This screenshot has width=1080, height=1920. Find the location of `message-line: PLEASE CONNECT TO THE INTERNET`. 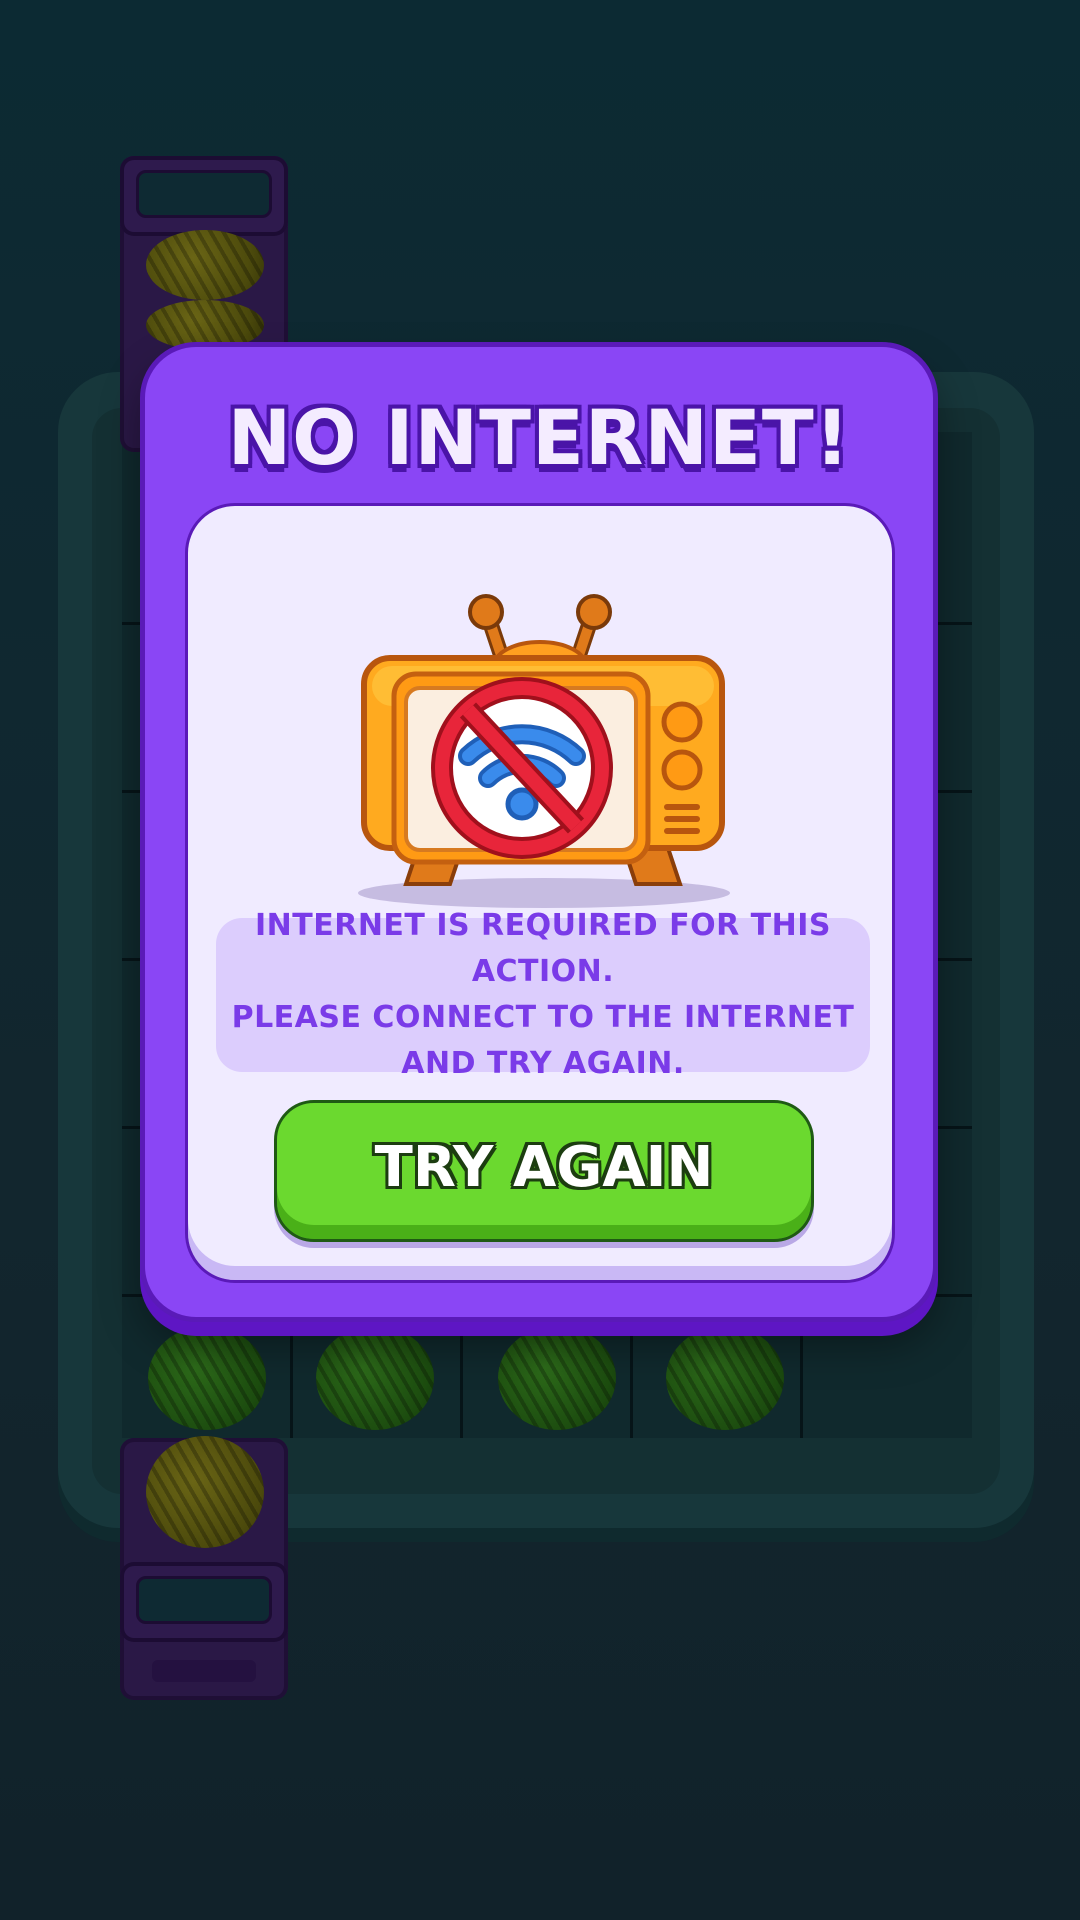

message-line: PLEASE CONNECT TO THE INTERNET is located at coordinates (543, 1017).